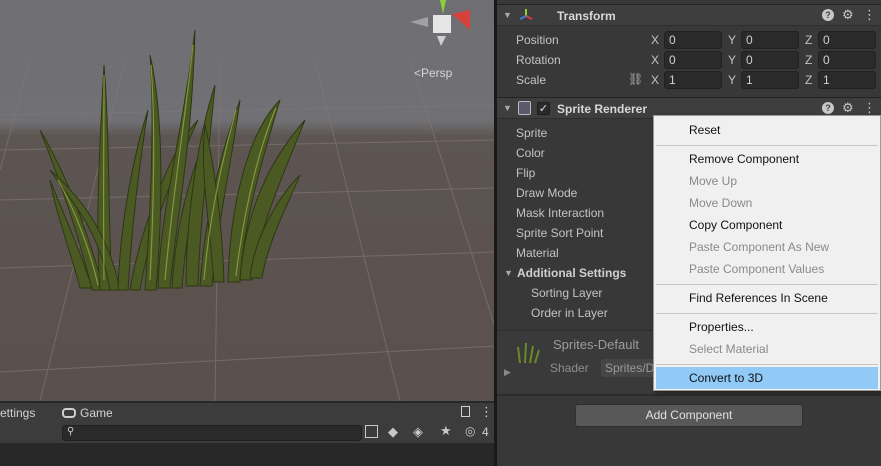 The width and height of the screenshot is (881, 466). Describe the element at coordinates (96, 413) in the screenshot. I see `tab-game: Game` at that location.